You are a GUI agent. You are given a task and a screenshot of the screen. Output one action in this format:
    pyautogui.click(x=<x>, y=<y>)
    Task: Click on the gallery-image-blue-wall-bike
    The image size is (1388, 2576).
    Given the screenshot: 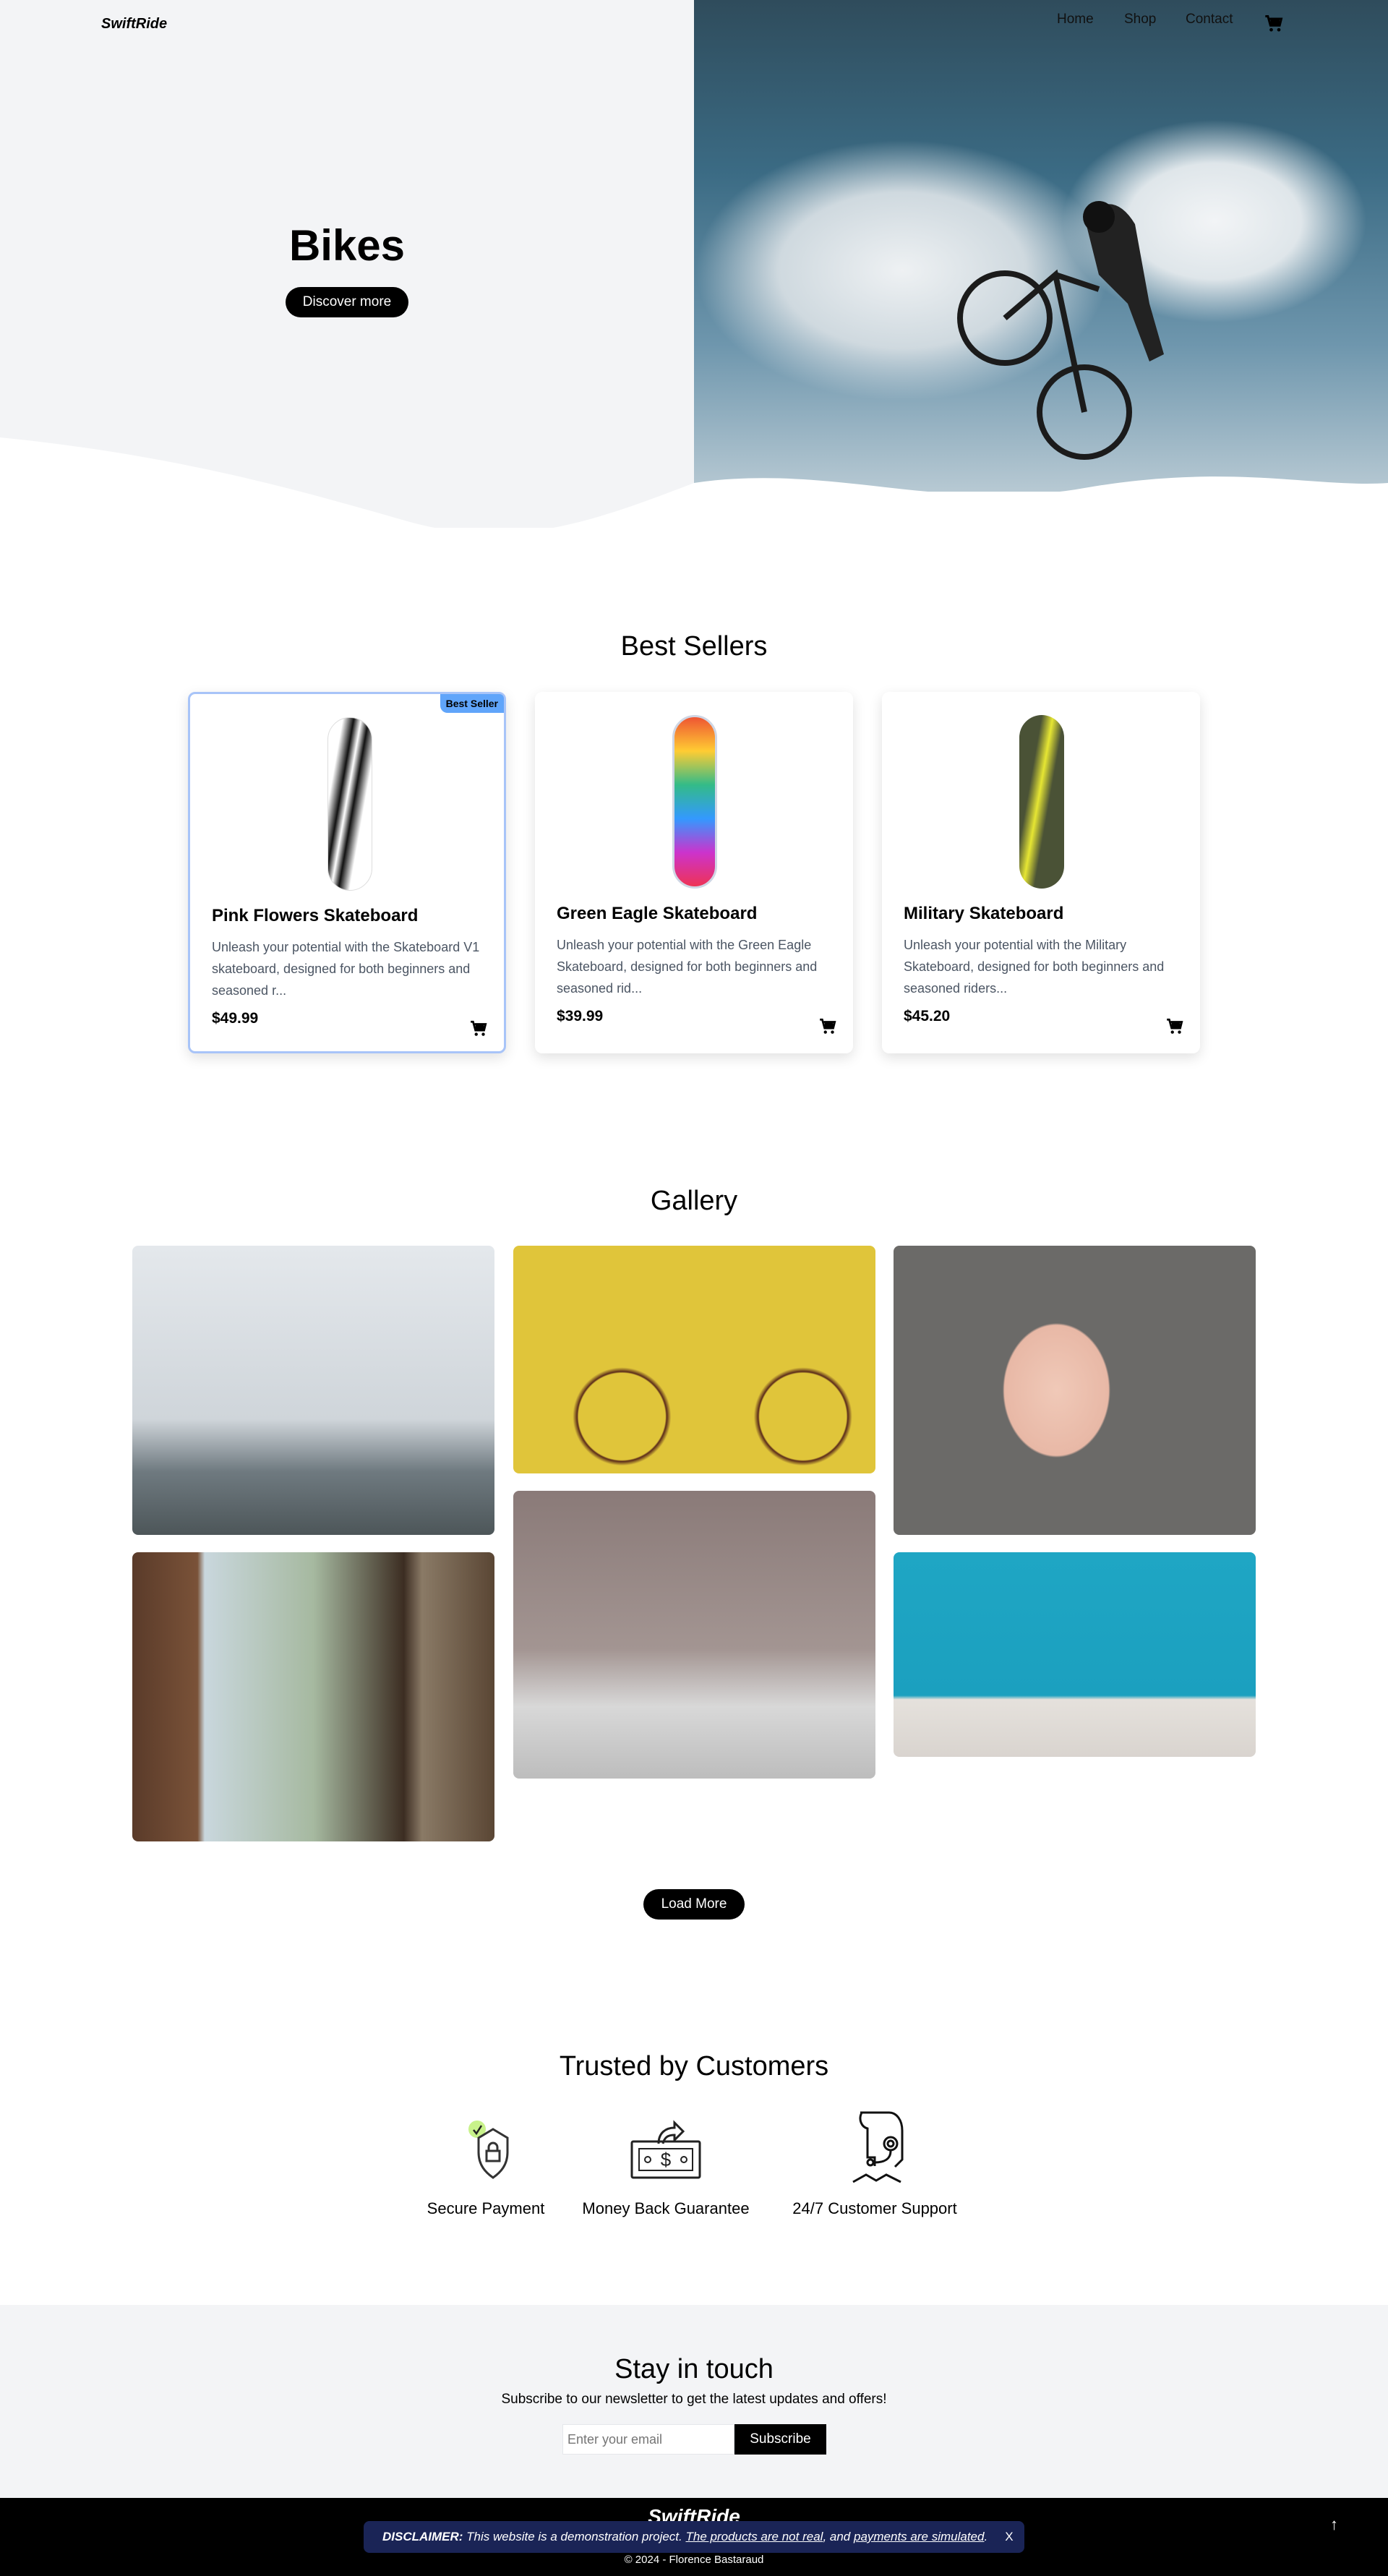 What is the action you would take?
    pyautogui.click(x=1075, y=1655)
    